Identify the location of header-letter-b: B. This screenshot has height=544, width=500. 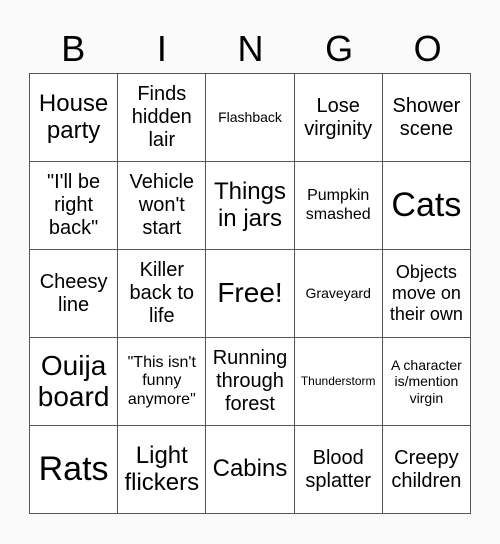
(73, 48).